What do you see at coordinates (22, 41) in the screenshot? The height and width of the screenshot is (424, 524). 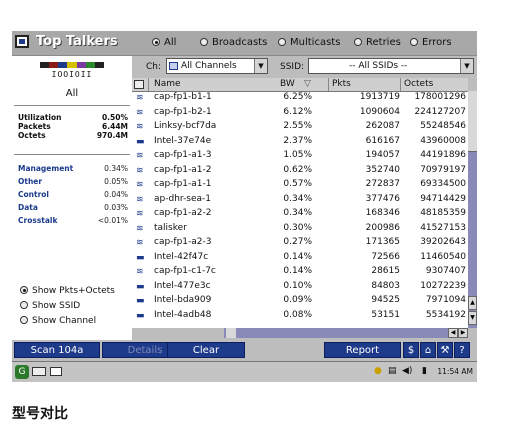 I see `window-menu-icon` at bounding box center [22, 41].